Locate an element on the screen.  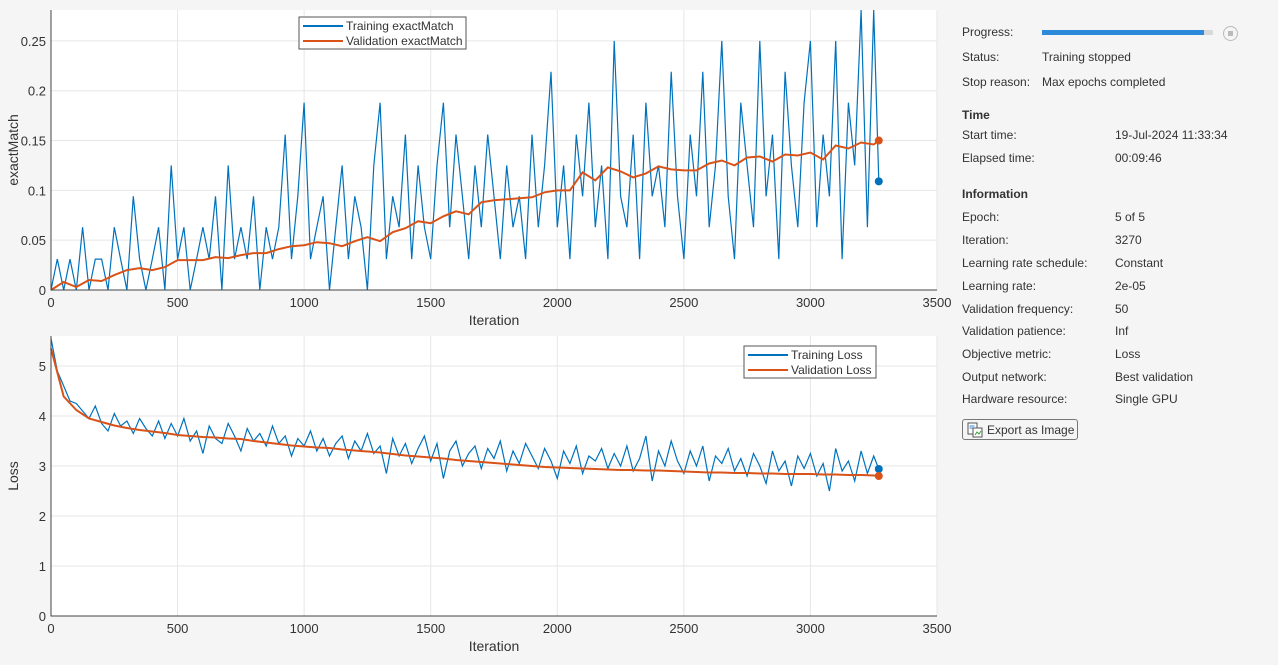
stop-reason-label: Stop reason: is located at coordinates (996, 82).